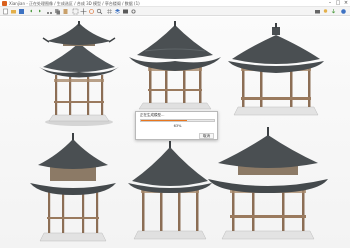 This screenshot has height=248, width=350. I want to click on progress-bar, so click(177, 120).